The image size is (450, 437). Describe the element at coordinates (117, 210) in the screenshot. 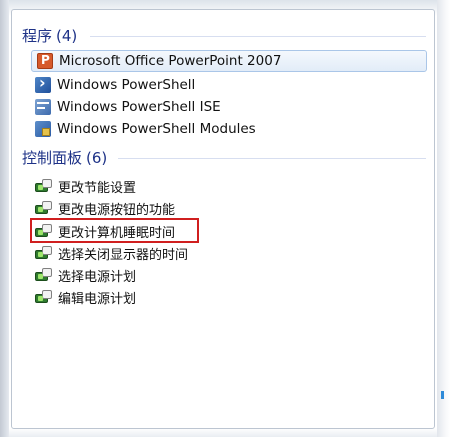

I see `result-item-label: 更改电源按钮的功能` at that location.